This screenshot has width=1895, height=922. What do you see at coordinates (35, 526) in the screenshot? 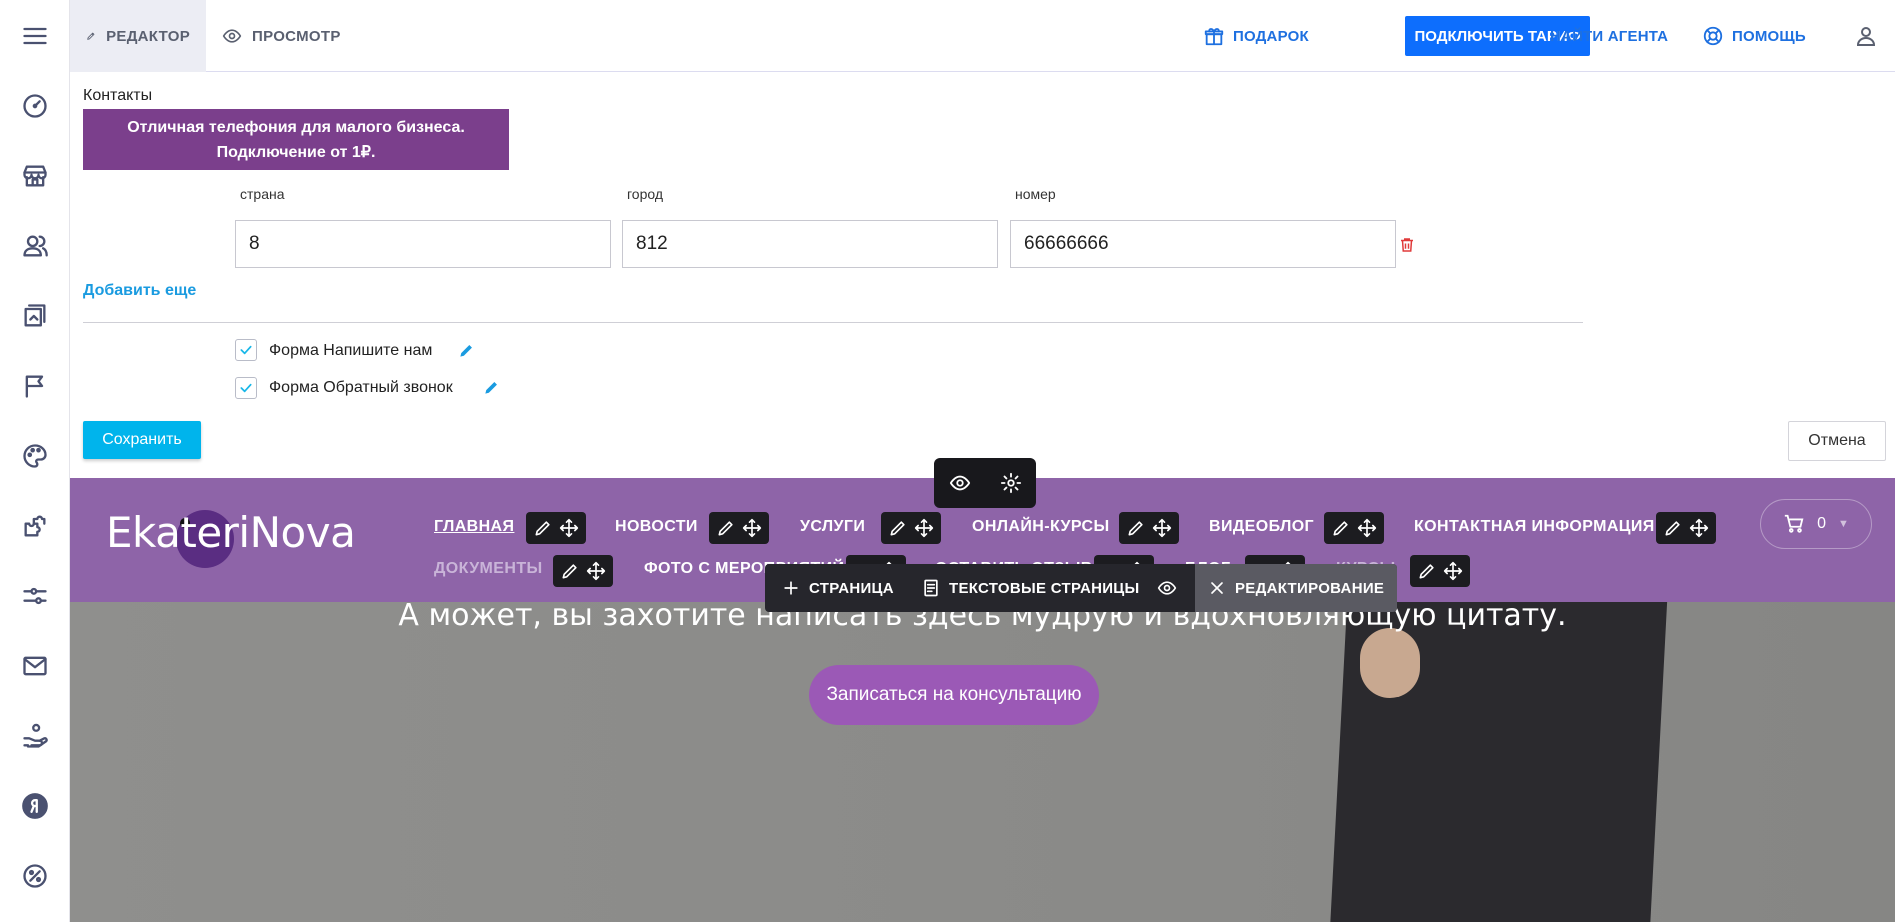
I see `puzzle-icon` at bounding box center [35, 526].